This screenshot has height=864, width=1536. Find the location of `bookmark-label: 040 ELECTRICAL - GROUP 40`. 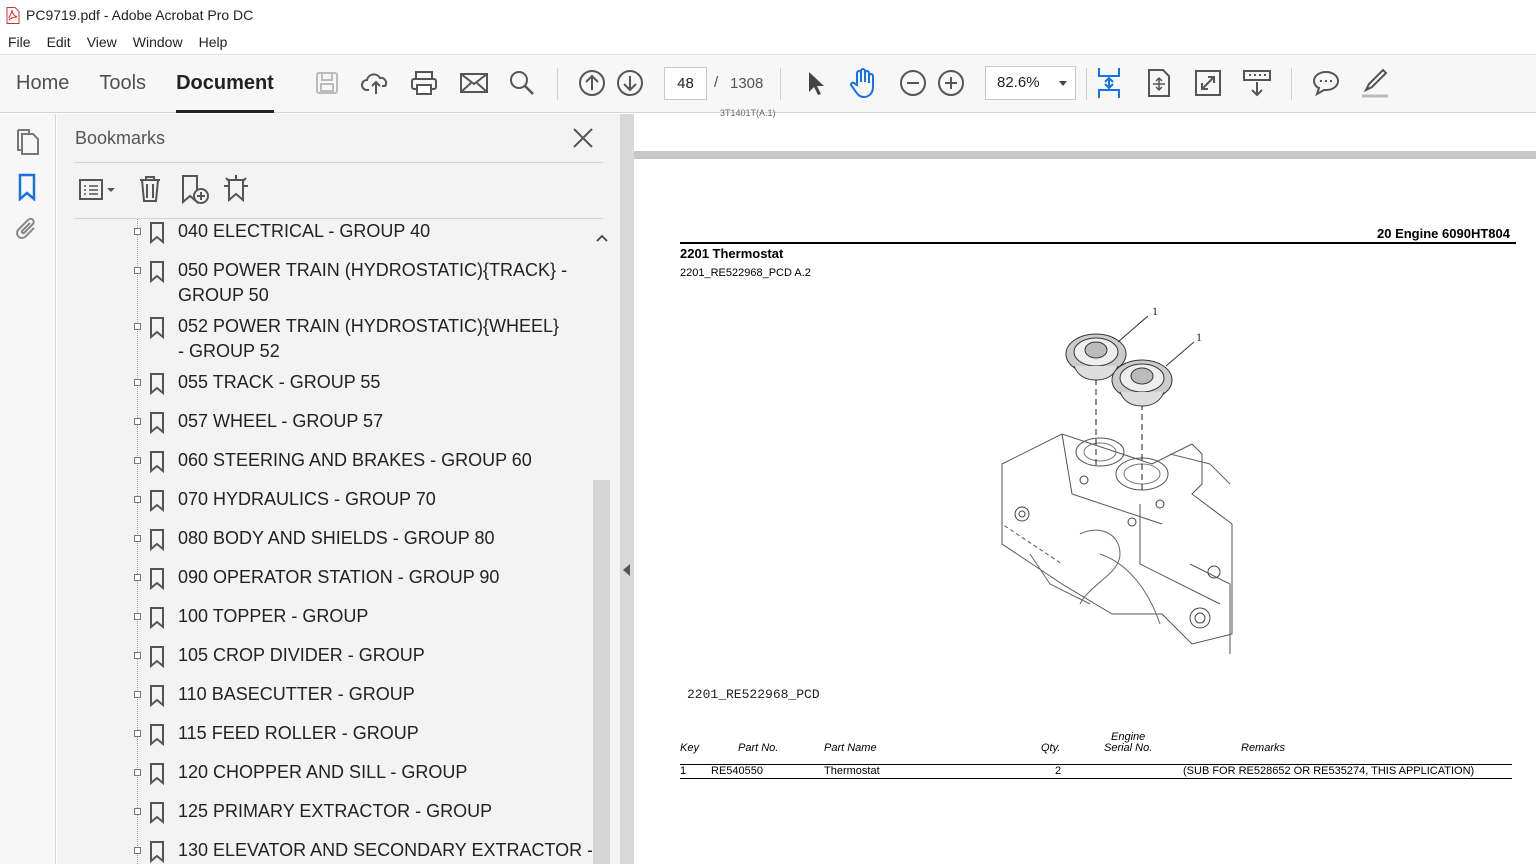

bookmark-label: 040 ELECTRICAL - GROUP 40 is located at coordinates (304, 231).